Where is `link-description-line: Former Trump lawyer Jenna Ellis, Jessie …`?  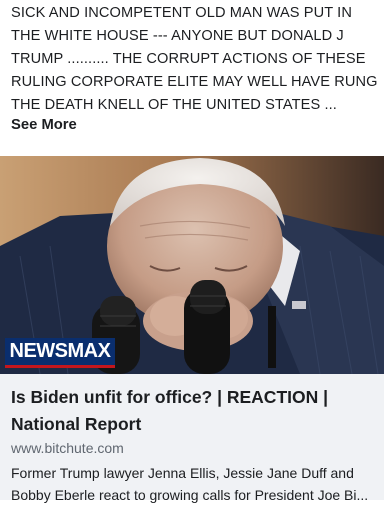 link-description-line: Former Trump lawyer Jenna Ellis, Jessie … is located at coordinates (182, 473).